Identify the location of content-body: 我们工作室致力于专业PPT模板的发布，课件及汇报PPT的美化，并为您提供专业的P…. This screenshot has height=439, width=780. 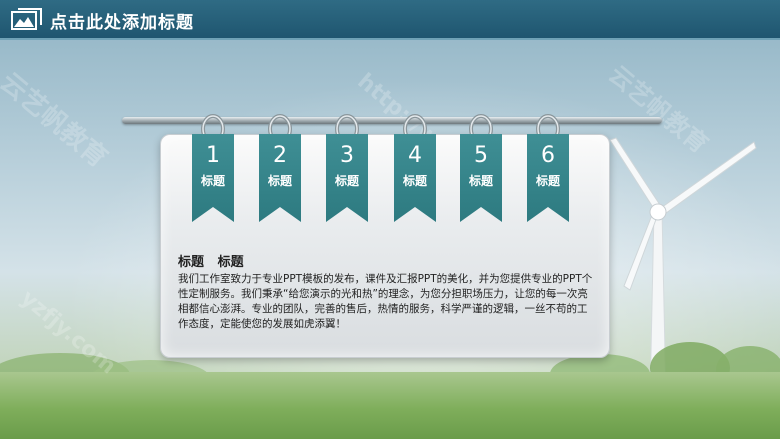
(387, 302).